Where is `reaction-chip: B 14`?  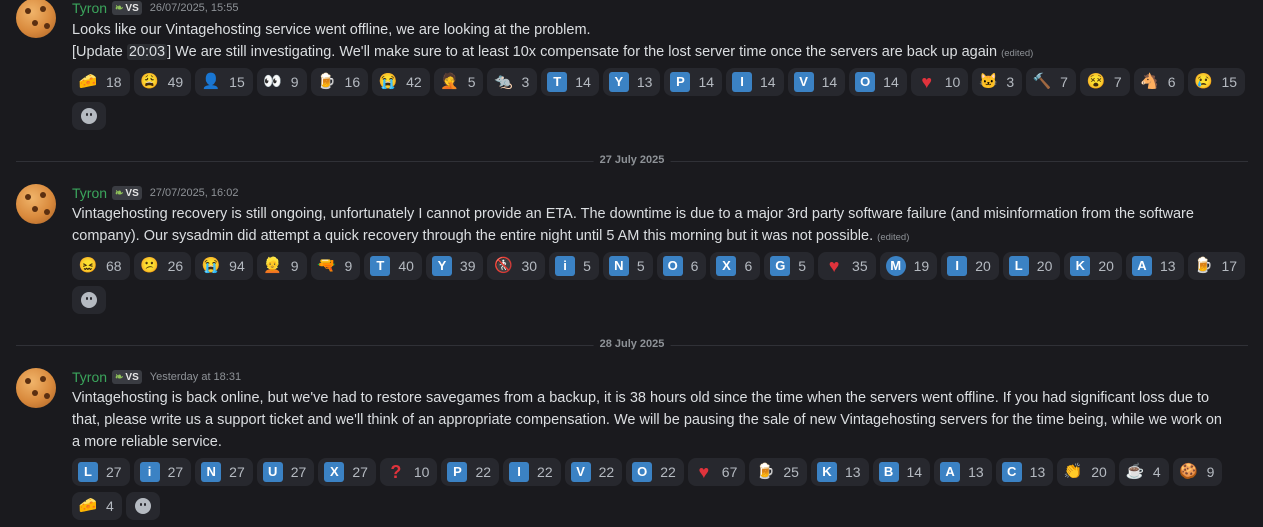
reaction-chip: B 14 is located at coordinates (901, 472).